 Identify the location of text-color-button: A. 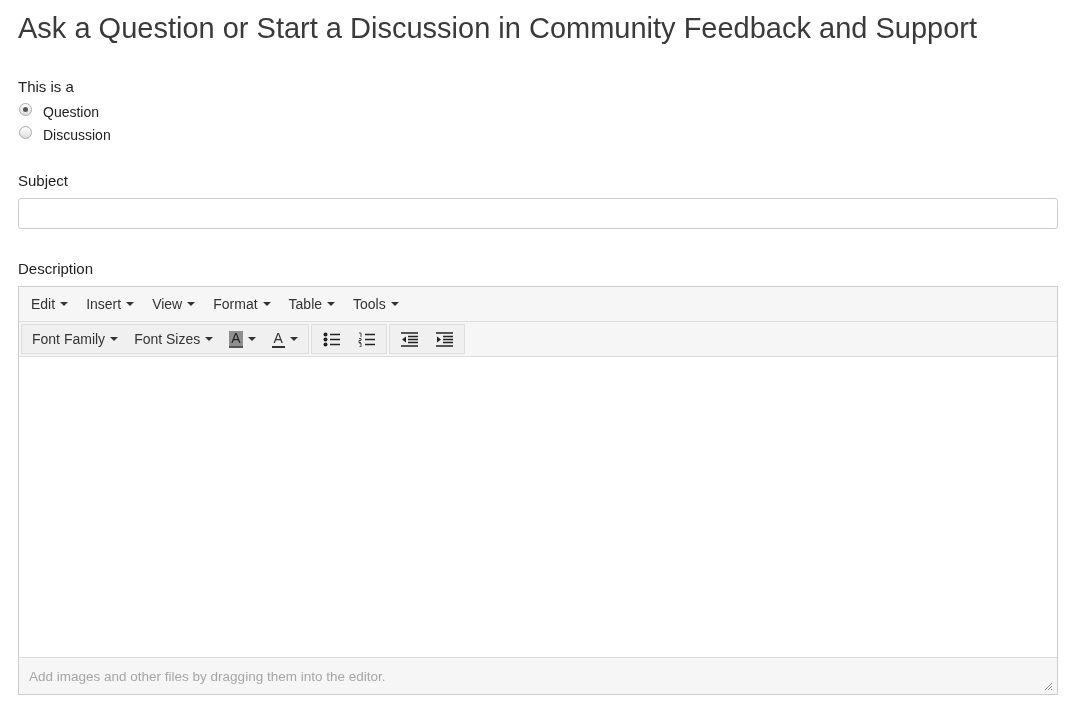
(284, 339).